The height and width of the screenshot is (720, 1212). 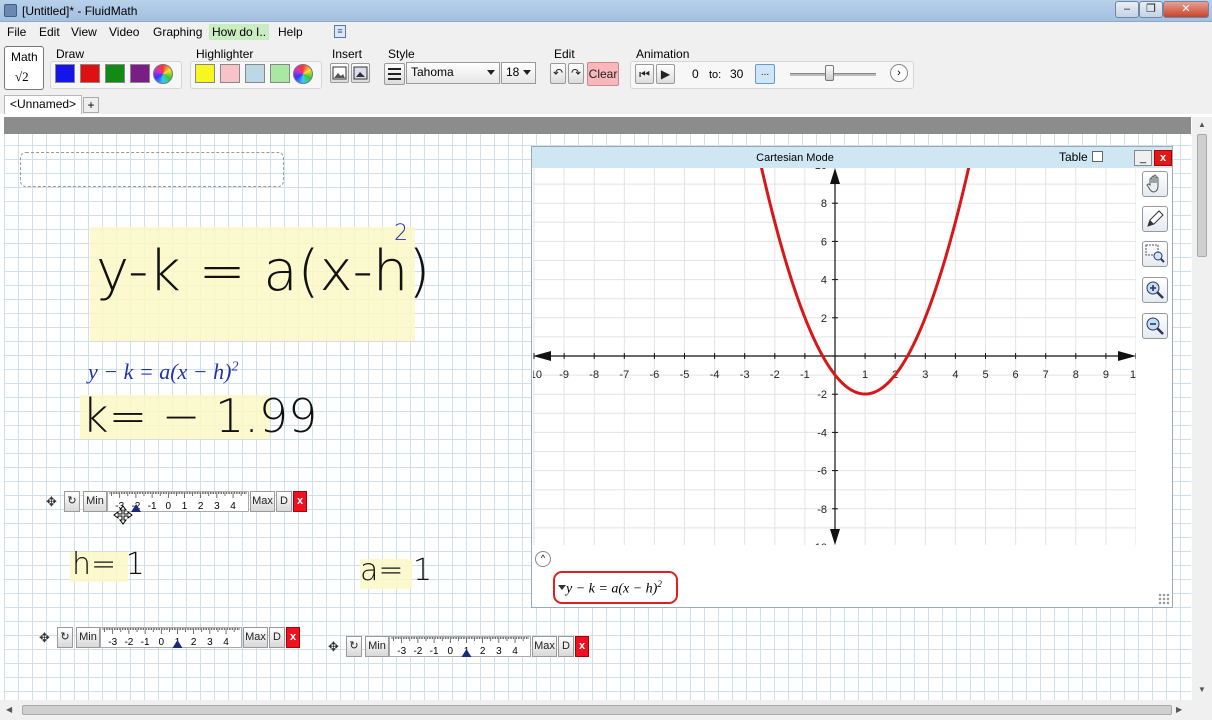 What do you see at coordinates (163, 74) in the screenshot?
I see `draw-color-wheel-icon` at bounding box center [163, 74].